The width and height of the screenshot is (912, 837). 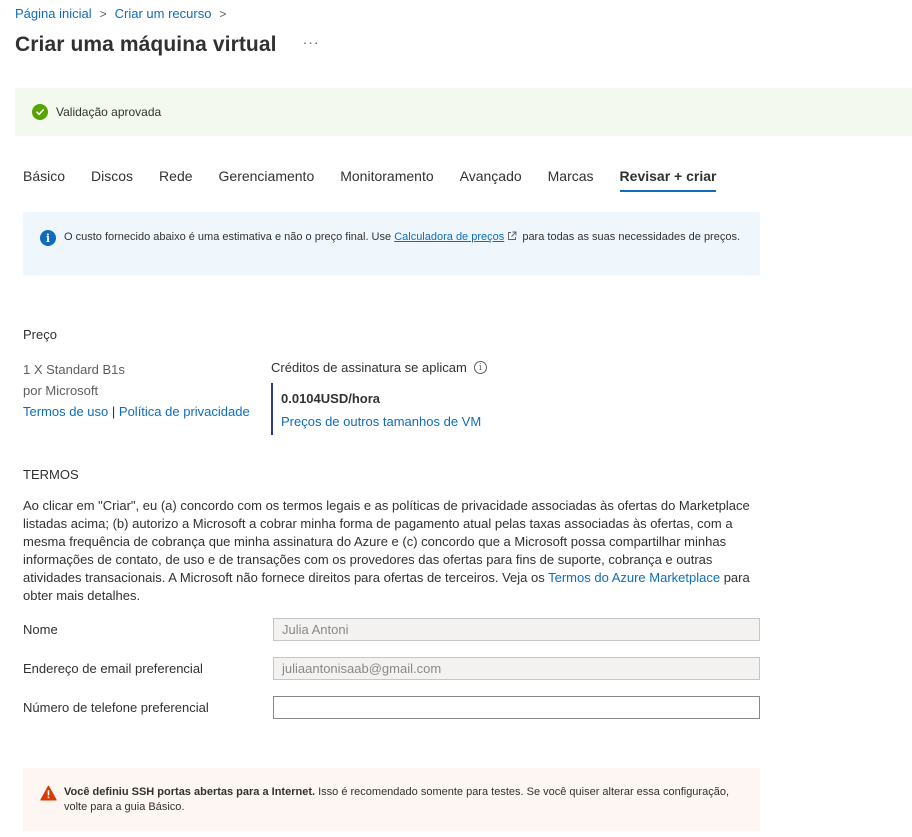 I want to click on other-vm-sizes-link: Preços de outros tamanhos de VM, so click(x=384, y=421).